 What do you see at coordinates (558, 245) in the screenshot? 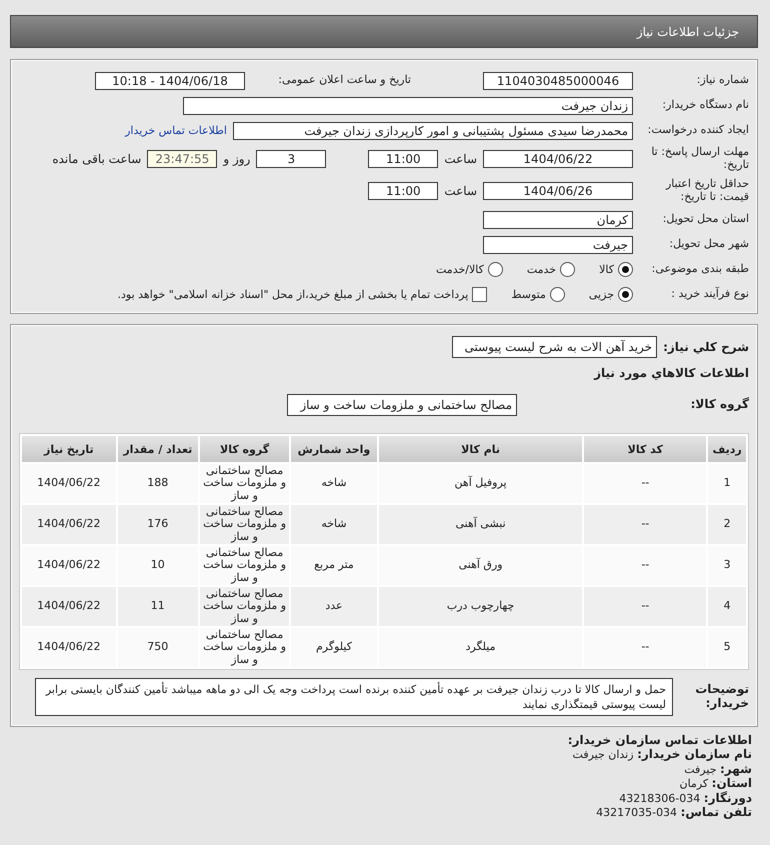
I see `city-field: جیرفت` at bounding box center [558, 245].